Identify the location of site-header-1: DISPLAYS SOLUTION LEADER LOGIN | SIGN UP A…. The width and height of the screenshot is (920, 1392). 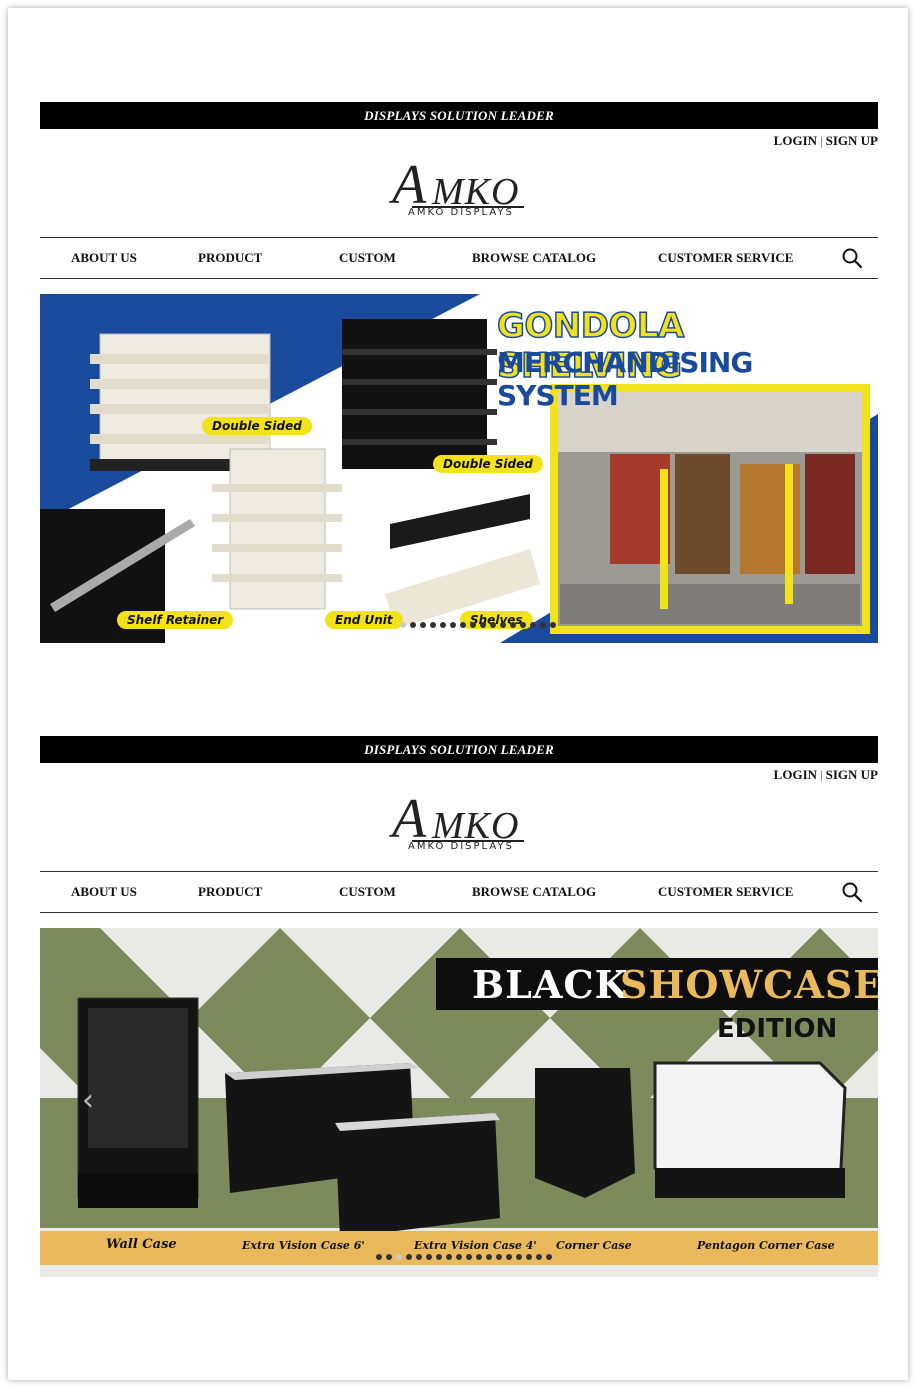
(459, 190).